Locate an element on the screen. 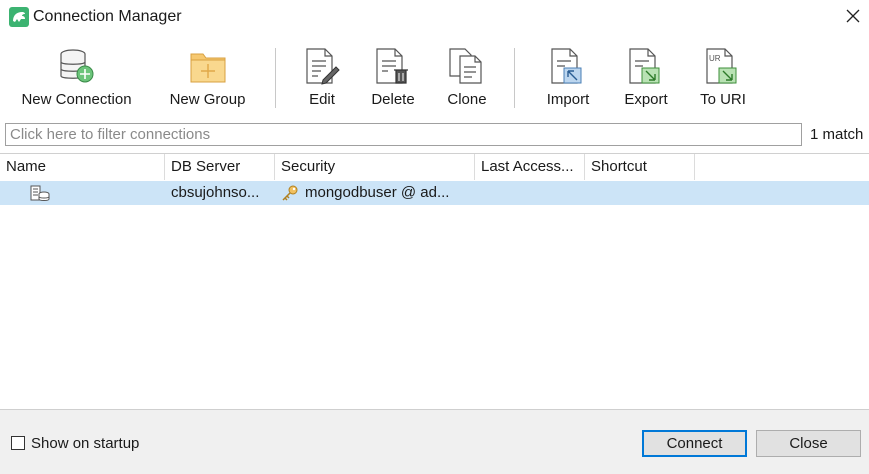 Image resolution: width=869 pixels, height=474 pixels. clone-label: Clone is located at coordinates (467, 99).